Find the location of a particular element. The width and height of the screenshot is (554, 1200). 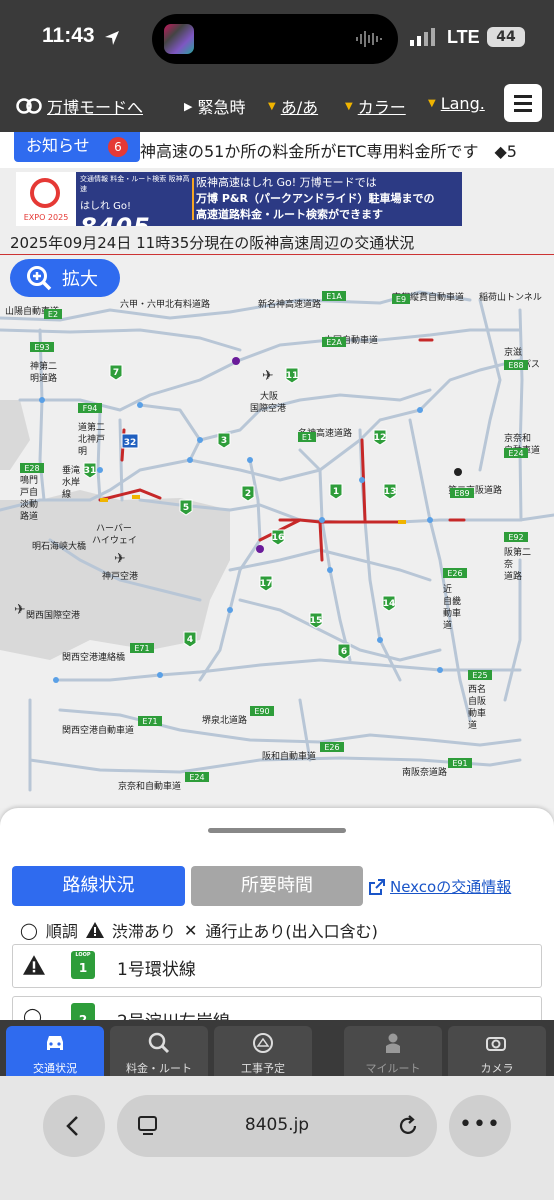

map-label: 道路 is located at coordinates (513, 576).